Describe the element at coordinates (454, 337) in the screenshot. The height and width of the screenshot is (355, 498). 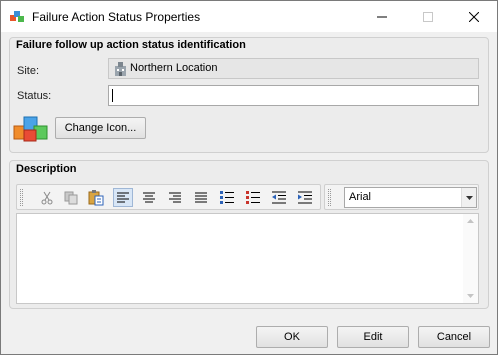
I see `cancel-button: Cancel` at that location.